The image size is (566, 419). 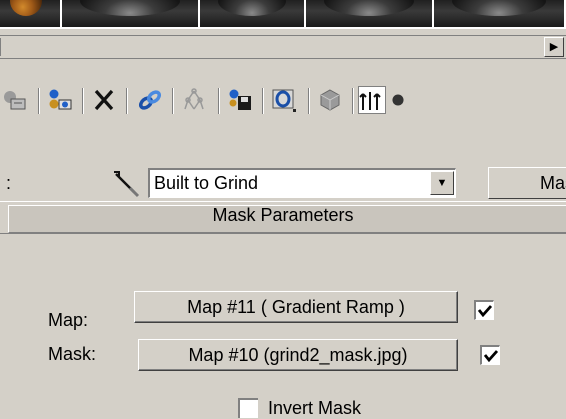 What do you see at coordinates (298, 355) in the screenshot?
I see `mask-button: Map #10 (grind2_mask.jpg)` at bounding box center [298, 355].